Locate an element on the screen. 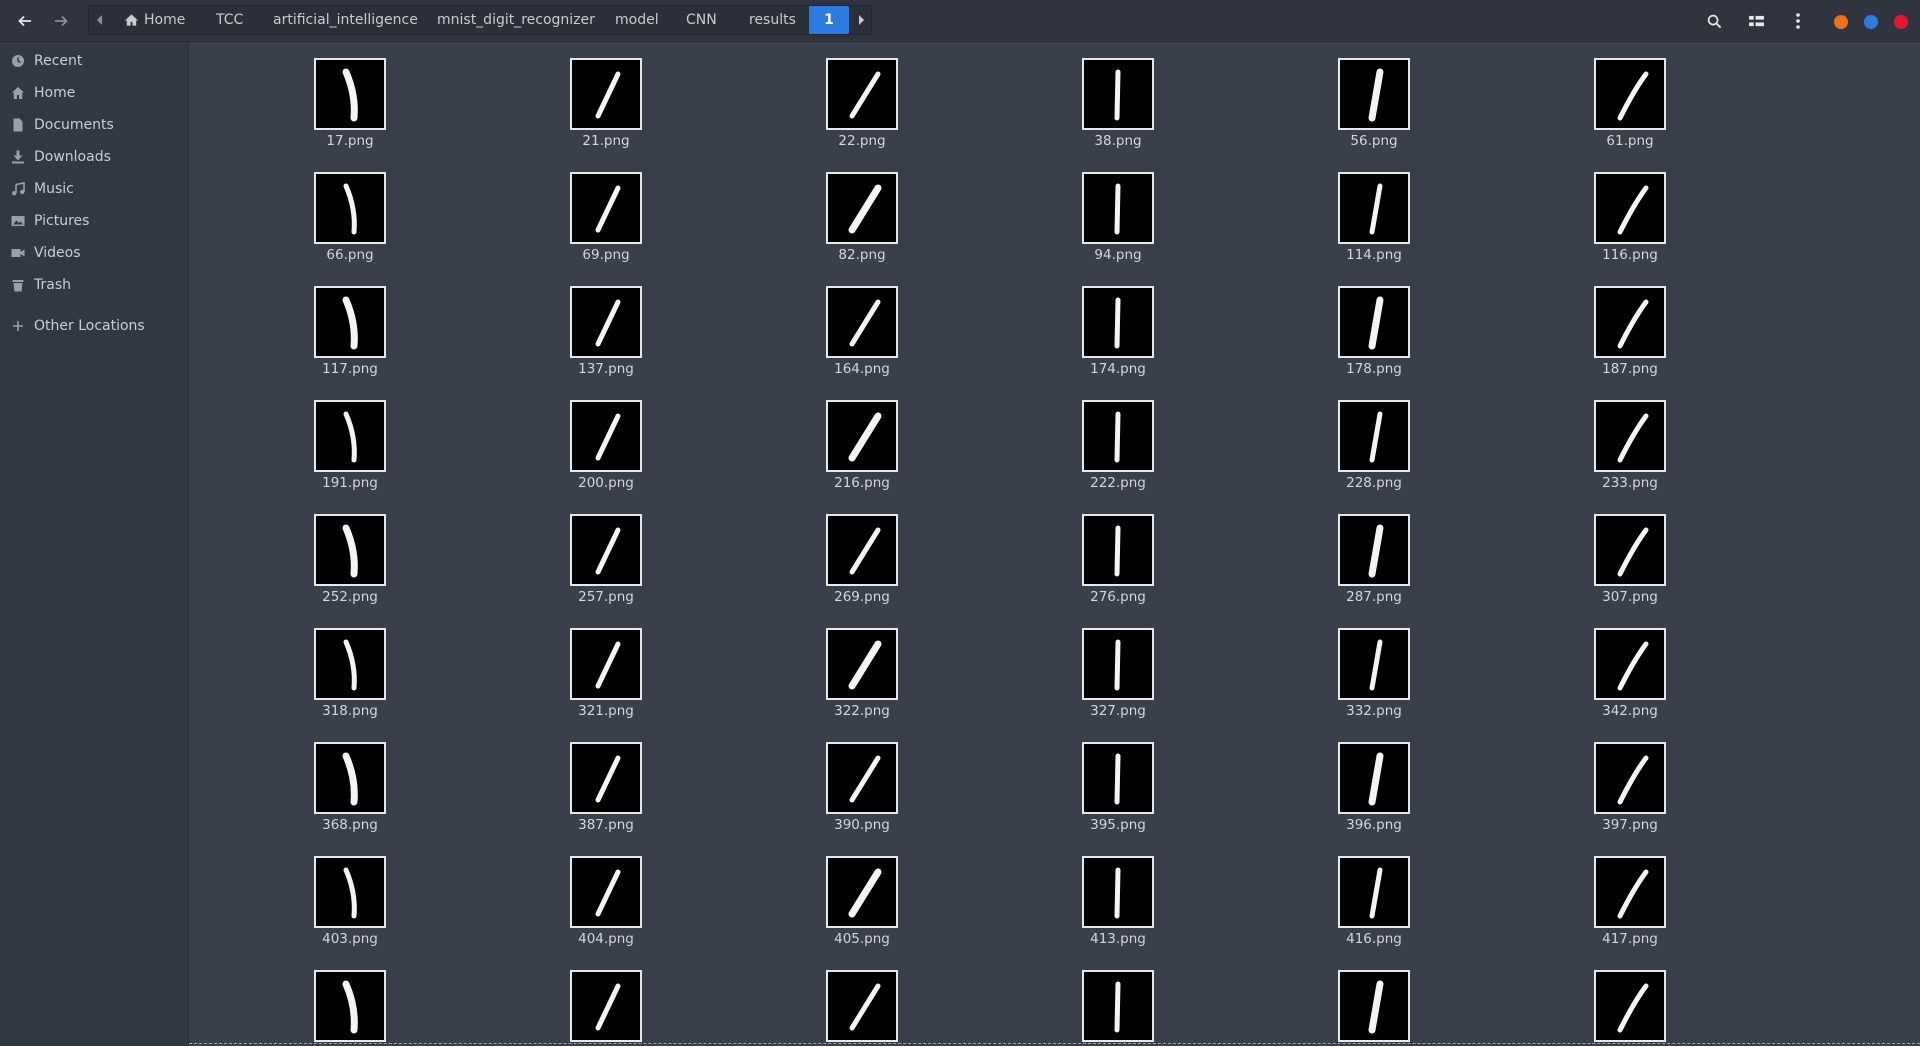  sidebar-item-label: Pictures is located at coordinates (62, 221).